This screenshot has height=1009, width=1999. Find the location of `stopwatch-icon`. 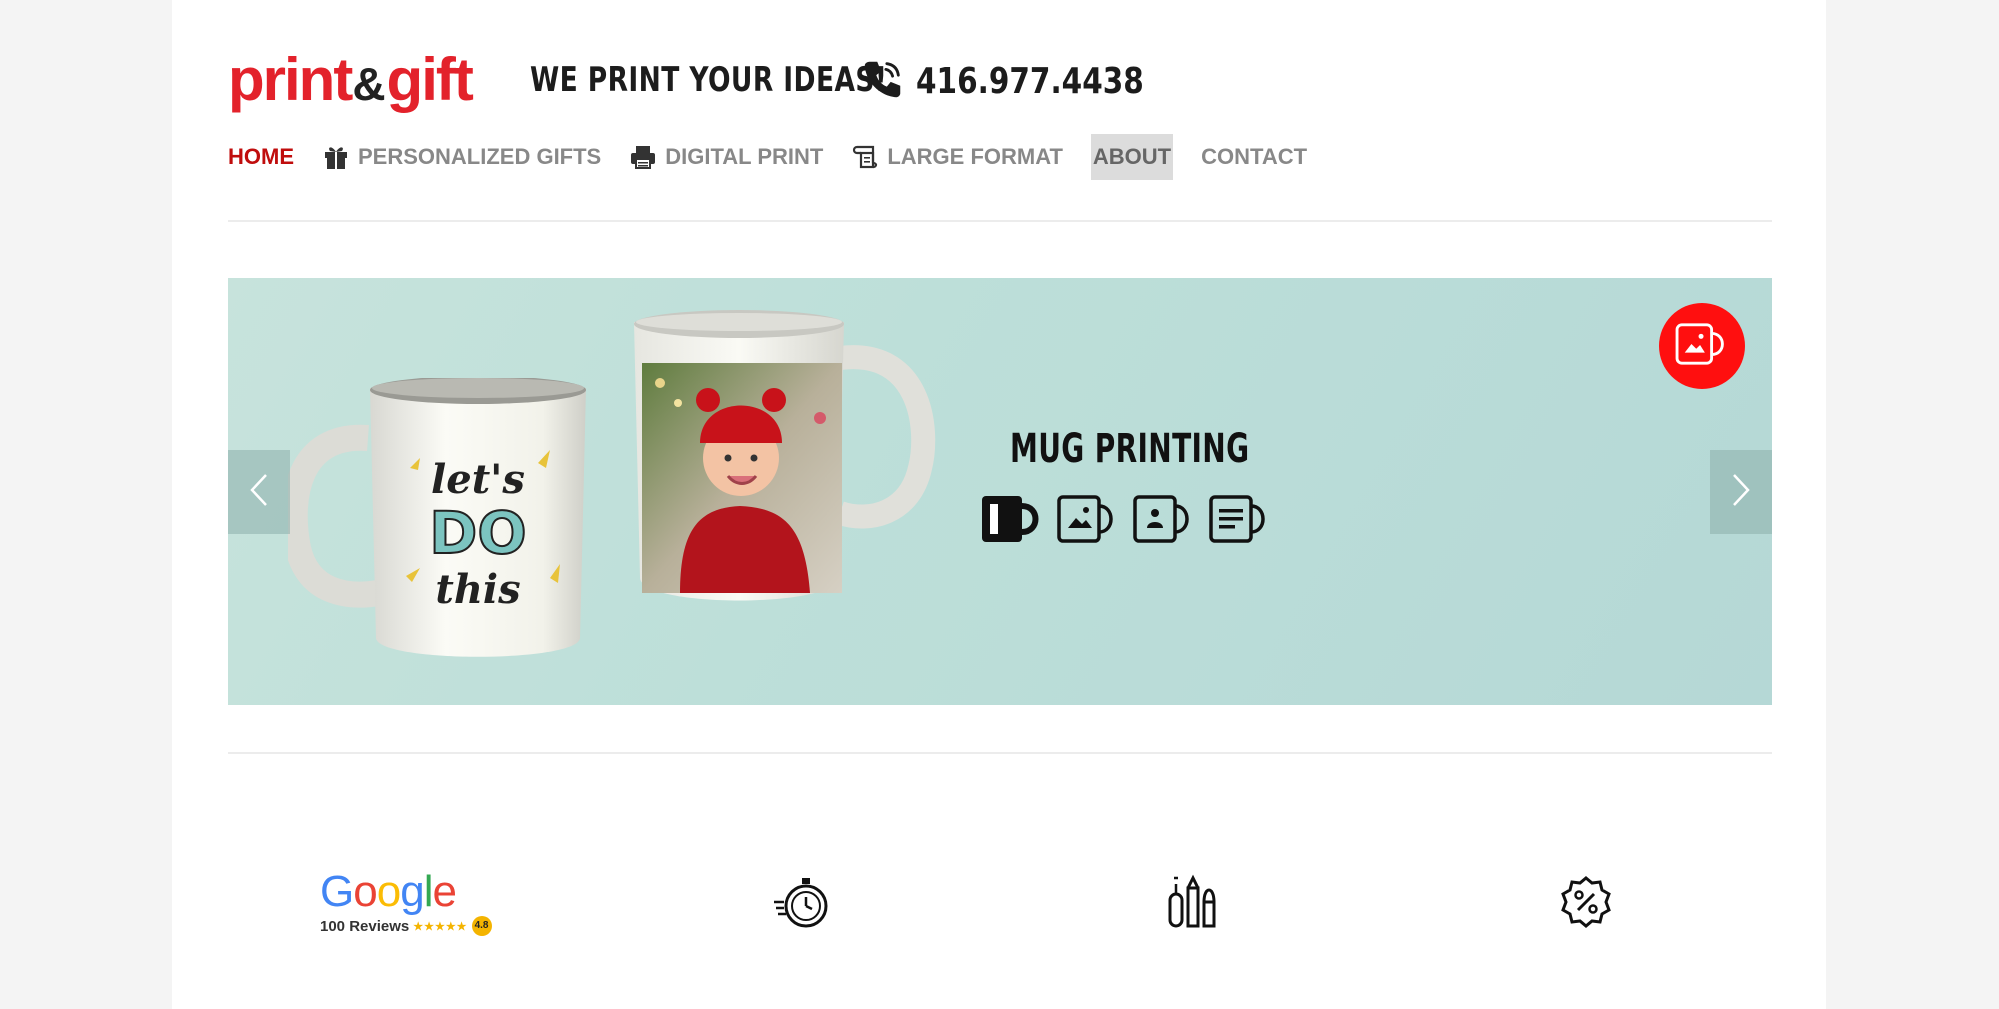

stopwatch-icon is located at coordinates (802, 904).